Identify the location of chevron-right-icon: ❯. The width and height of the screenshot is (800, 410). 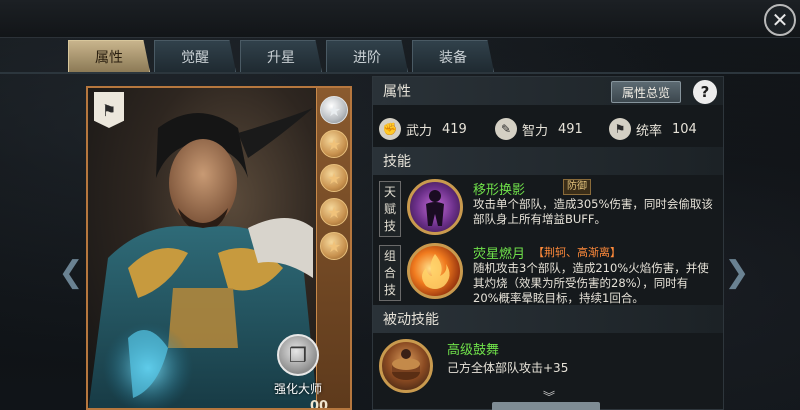
(737, 272).